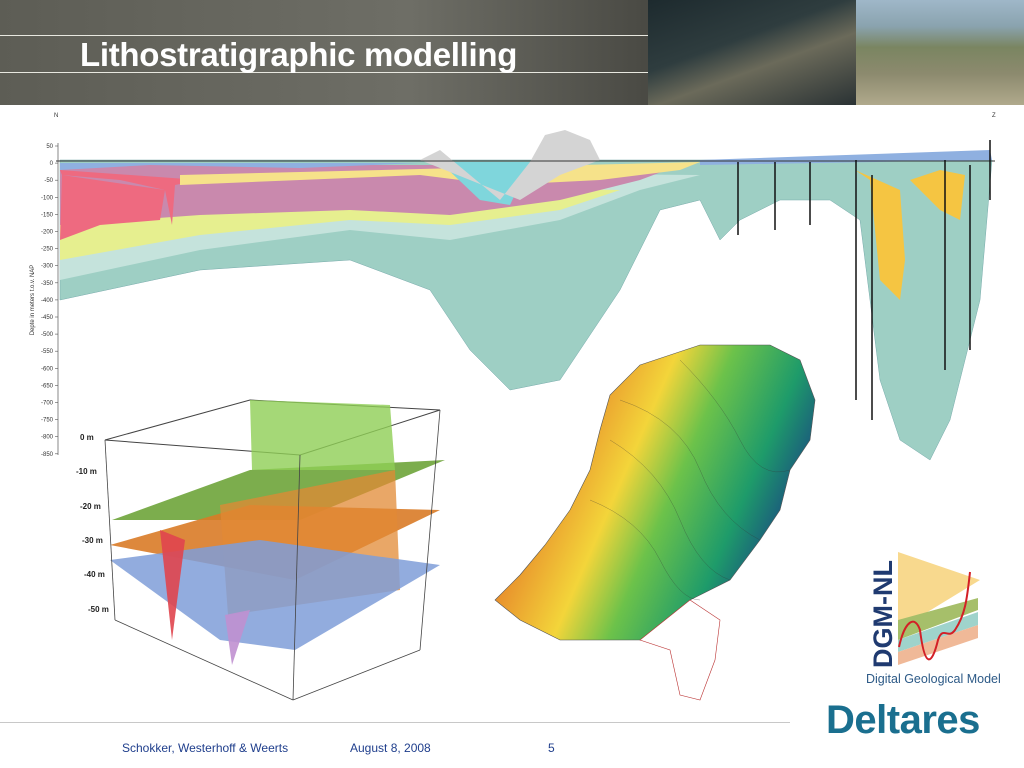 This screenshot has height=768, width=1024. I want to click on south-label: Z, so click(994, 116).